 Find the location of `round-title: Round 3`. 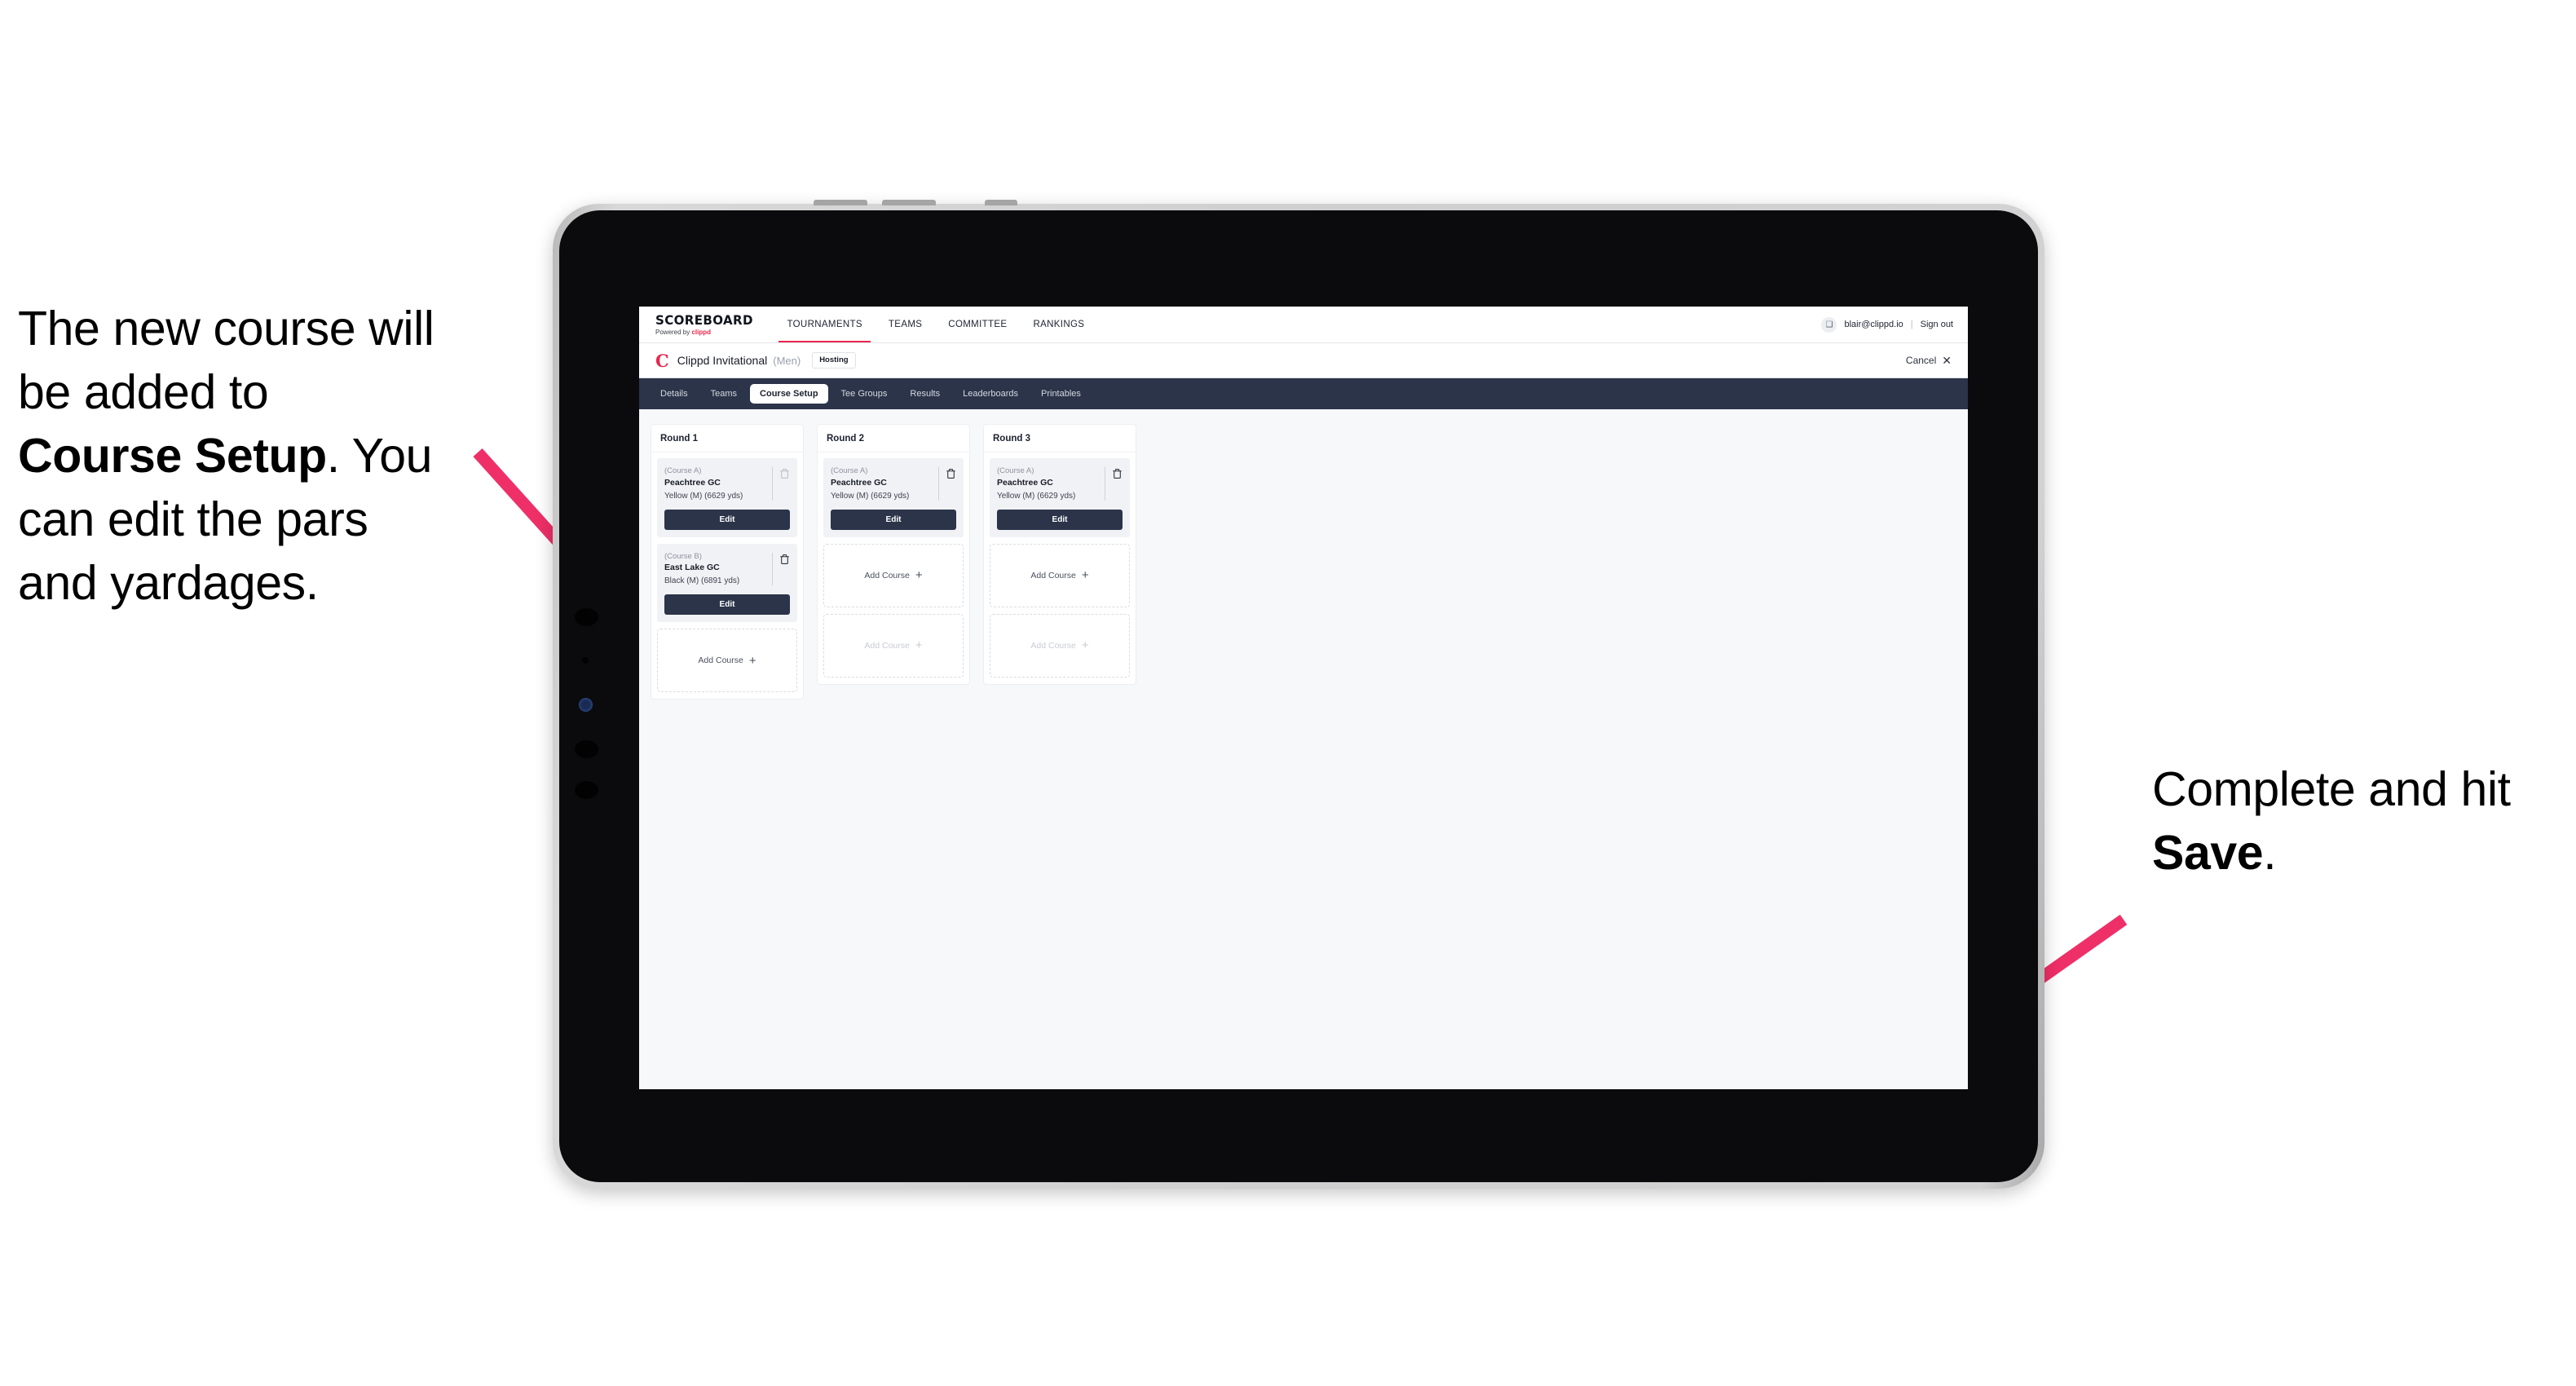

round-title: Round 3 is located at coordinates (1060, 439).